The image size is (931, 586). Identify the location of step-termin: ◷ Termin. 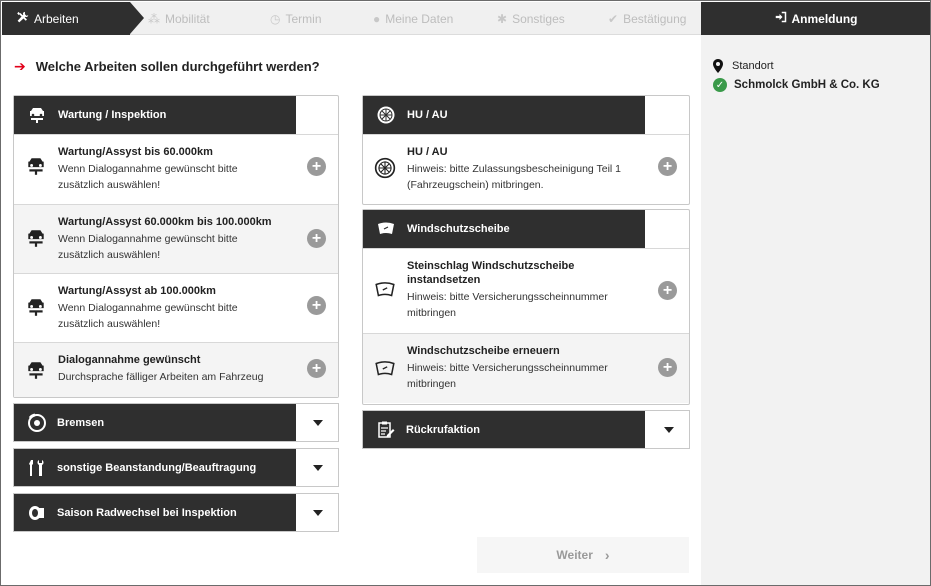
(296, 18).